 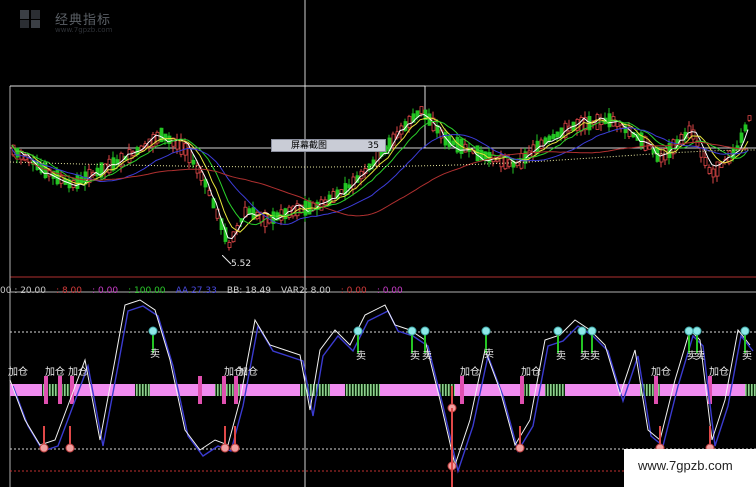 What do you see at coordinates (306, 291) in the screenshot?
I see `indicator-value-6: VAR2: 8.00` at bounding box center [306, 291].